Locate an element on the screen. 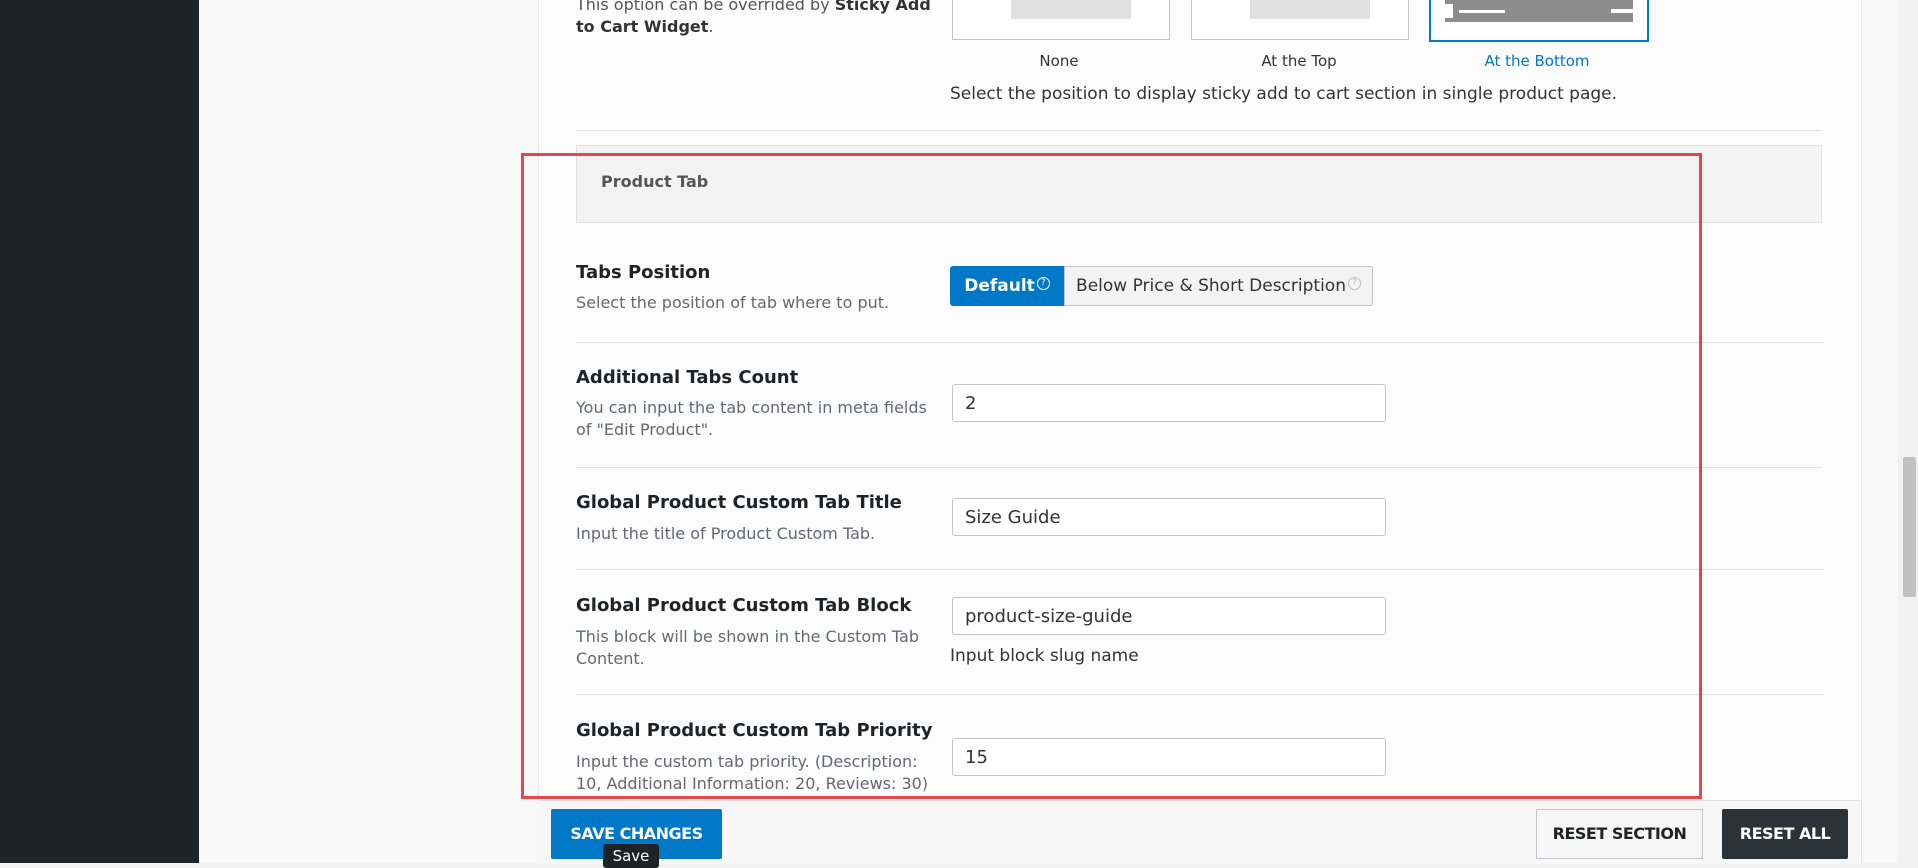 The height and width of the screenshot is (868, 1918). tabs-position-desc: Select the position of tab where to put. is located at coordinates (733, 302).